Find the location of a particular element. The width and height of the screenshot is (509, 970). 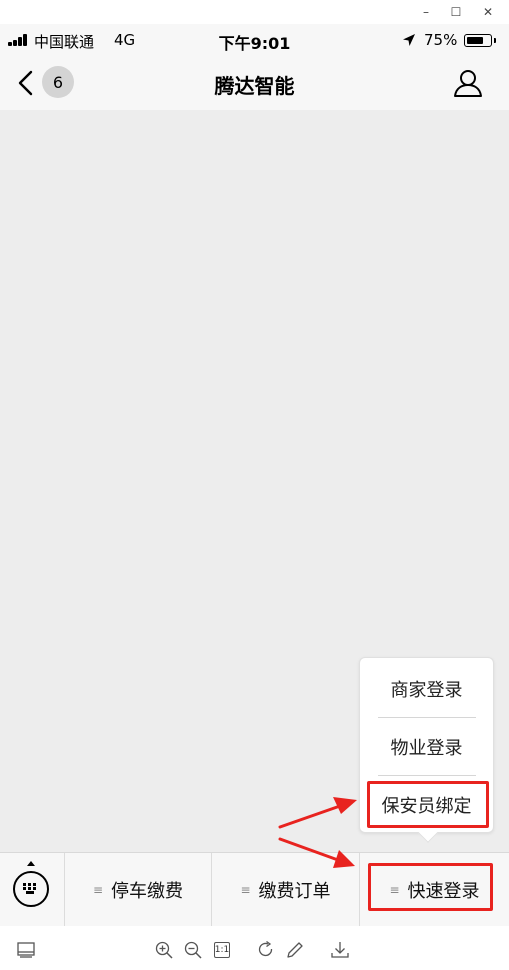

status-bar: 中国联通 4G 下午9:01 75% is located at coordinates (254, 40).